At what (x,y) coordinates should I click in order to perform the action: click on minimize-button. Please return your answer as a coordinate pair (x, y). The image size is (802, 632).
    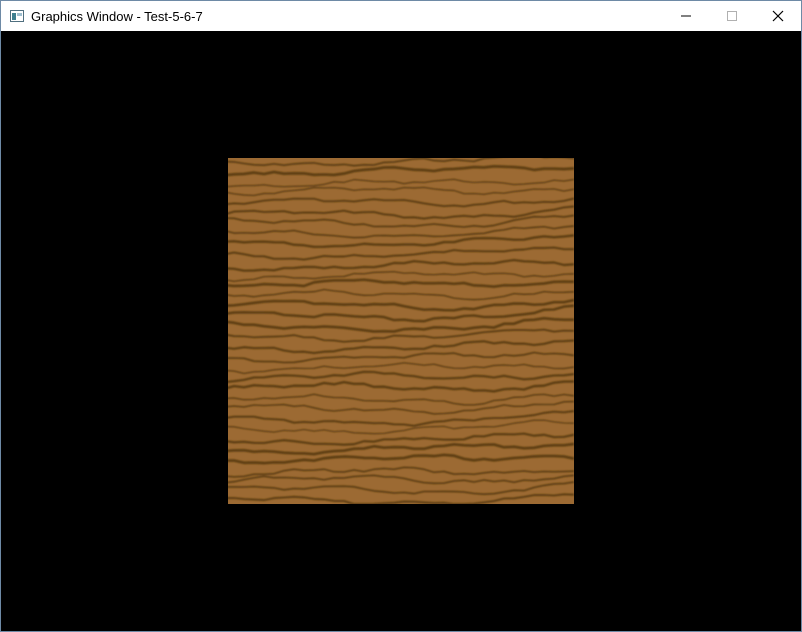
    Looking at the image, I should click on (686, 16).